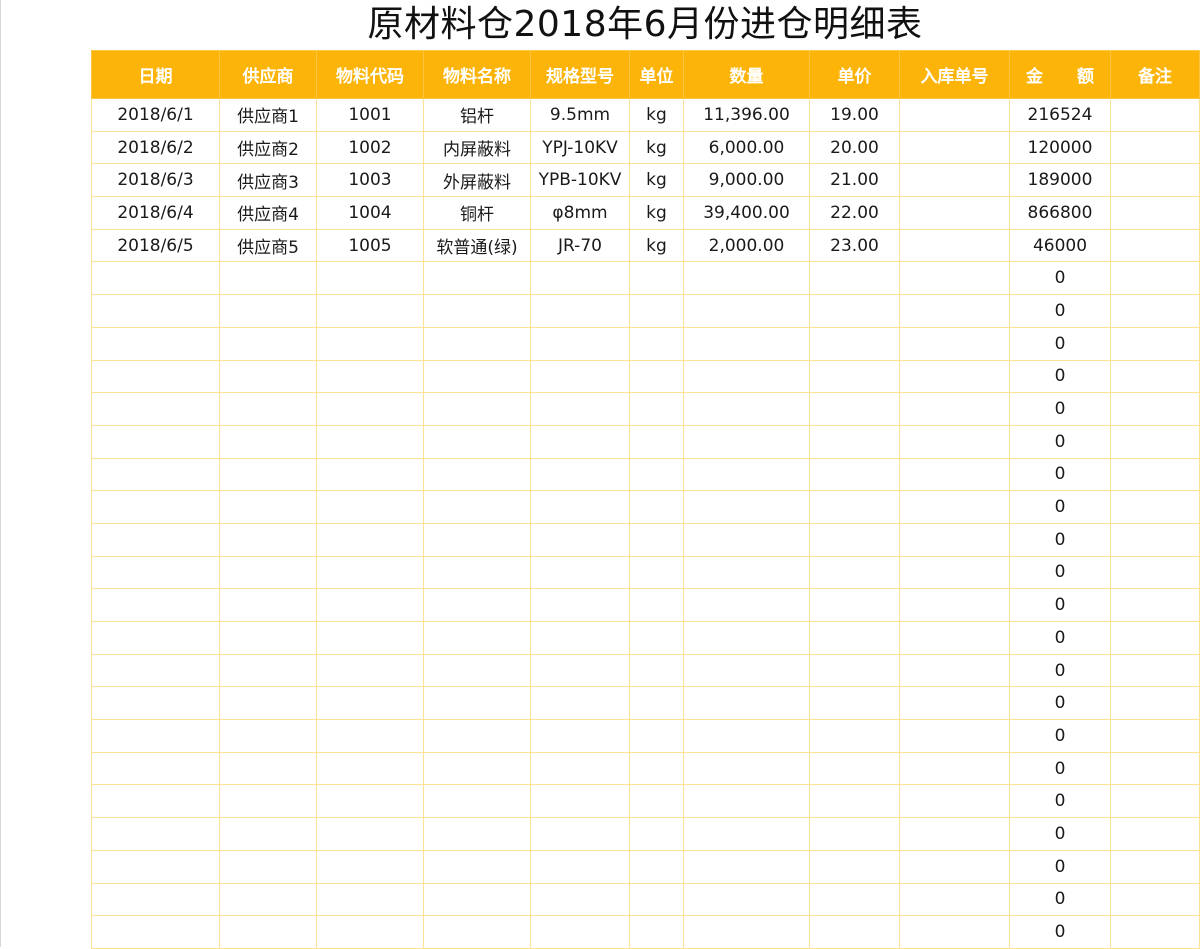 Image resolution: width=1200 pixels, height=949 pixels. What do you see at coordinates (370, 74) in the screenshot?
I see `column-header-material-code: 物料代码` at bounding box center [370, 74].